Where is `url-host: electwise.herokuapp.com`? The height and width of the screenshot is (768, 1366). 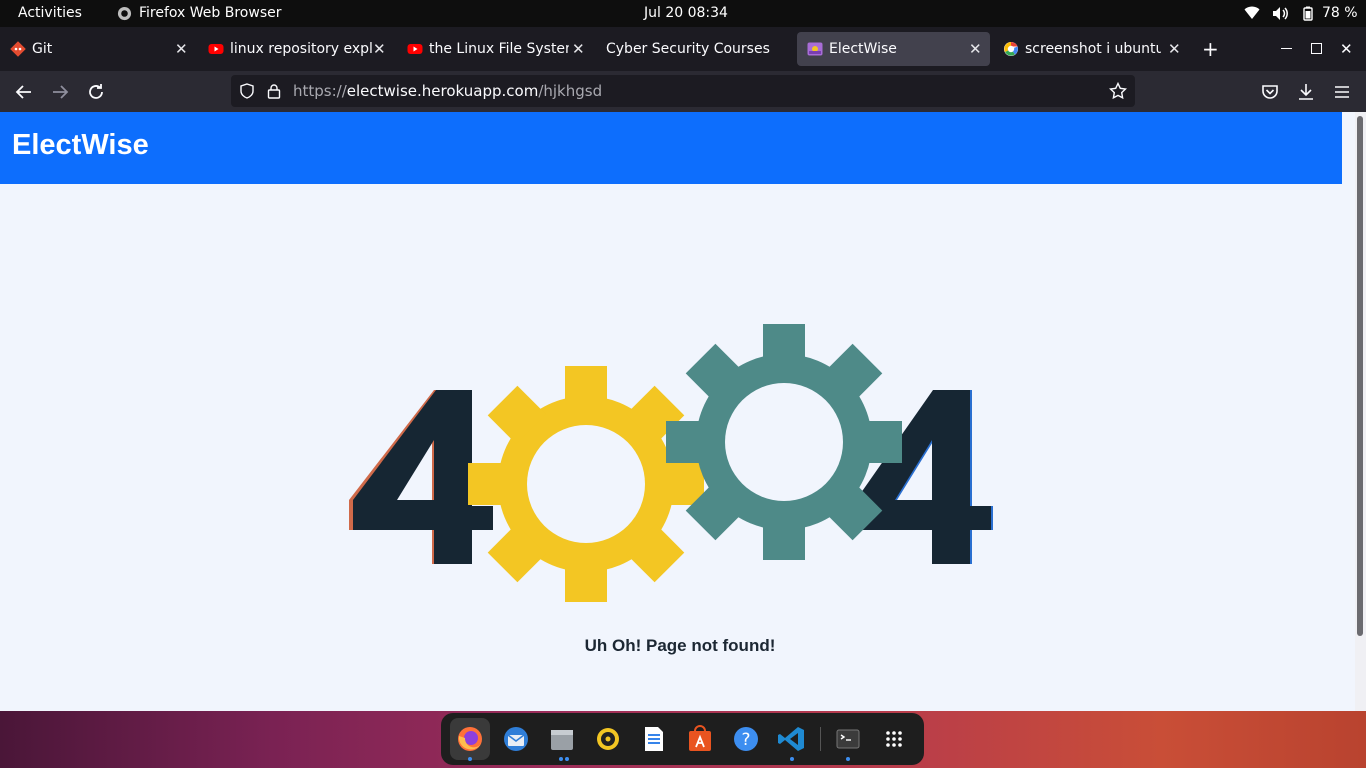
url-host: electwise.herokuapp.com is located at coordinates (442, 91).